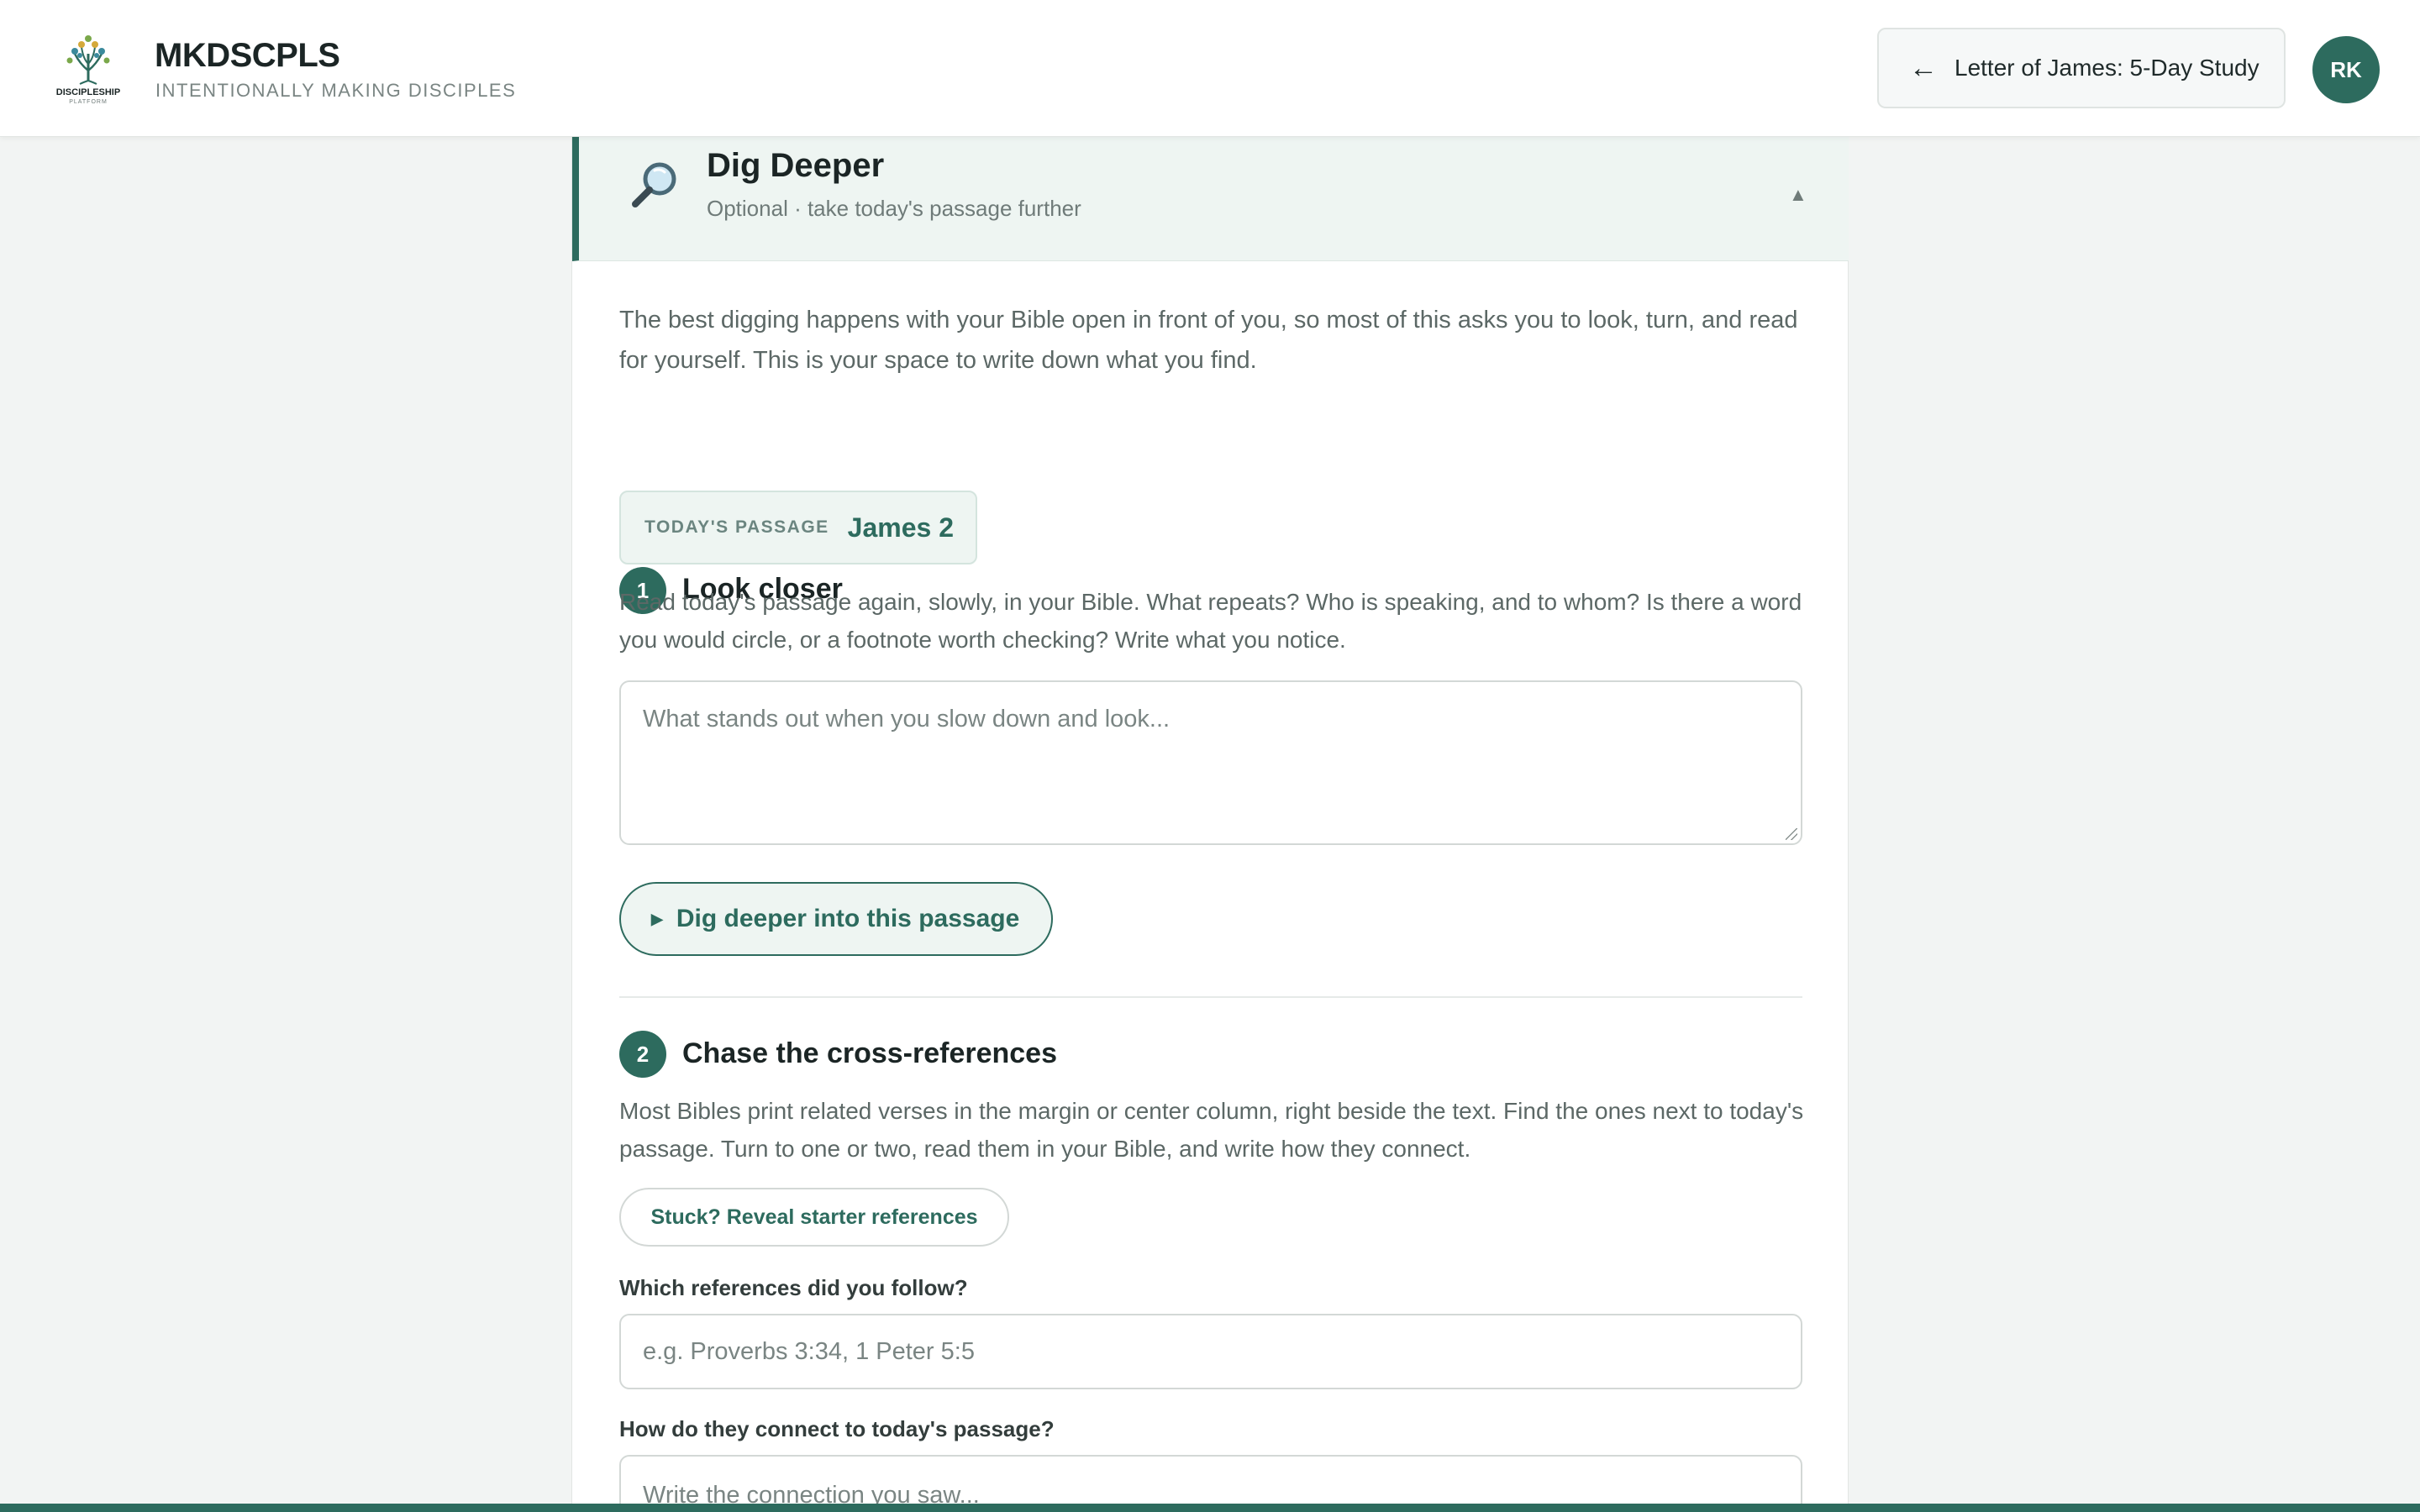  Describe the element at coordinates (794, 1287) in the screenshot. I see `references-label: Which references did you follow?` at that location.